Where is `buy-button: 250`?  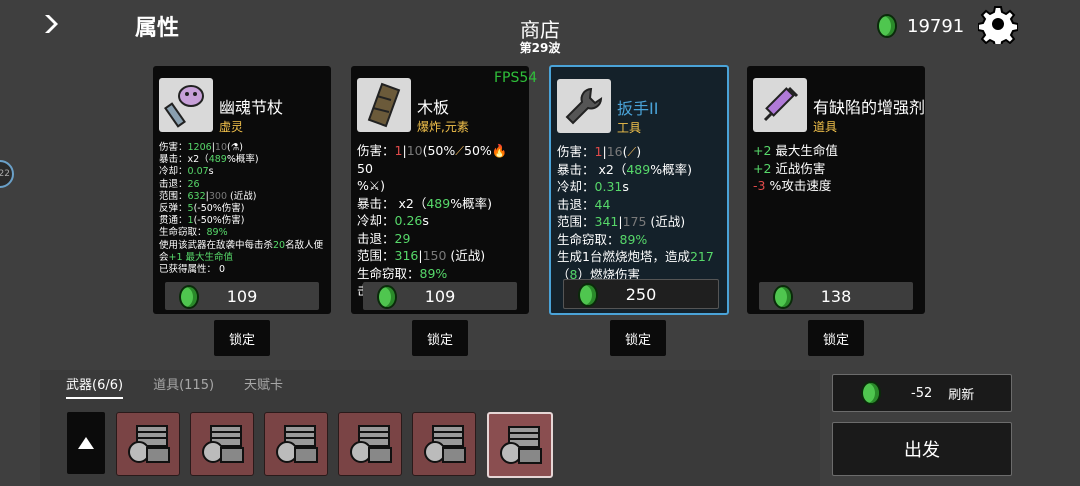 buy-button: 250 is located at coordinates (641, 294).